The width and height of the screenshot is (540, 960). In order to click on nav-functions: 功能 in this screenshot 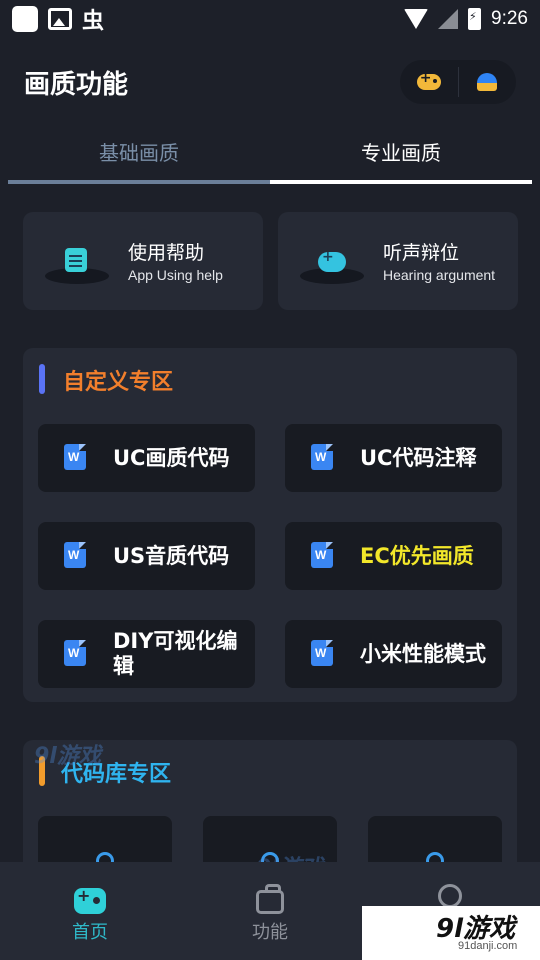, I will do `click(270, 911)`.